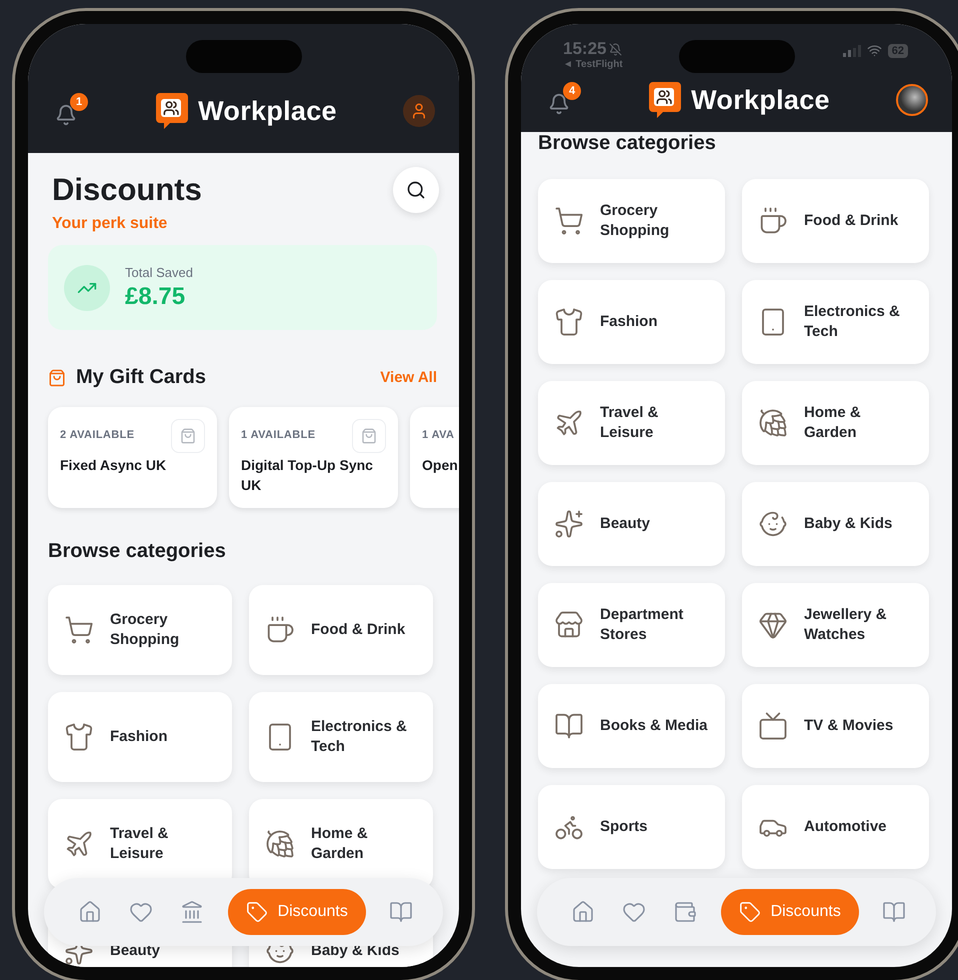 Image resolution: width=958 pixels, height=980 pixels. I want to click on gift-name: Digital Top-Up Sync UK, so click(307, 475).